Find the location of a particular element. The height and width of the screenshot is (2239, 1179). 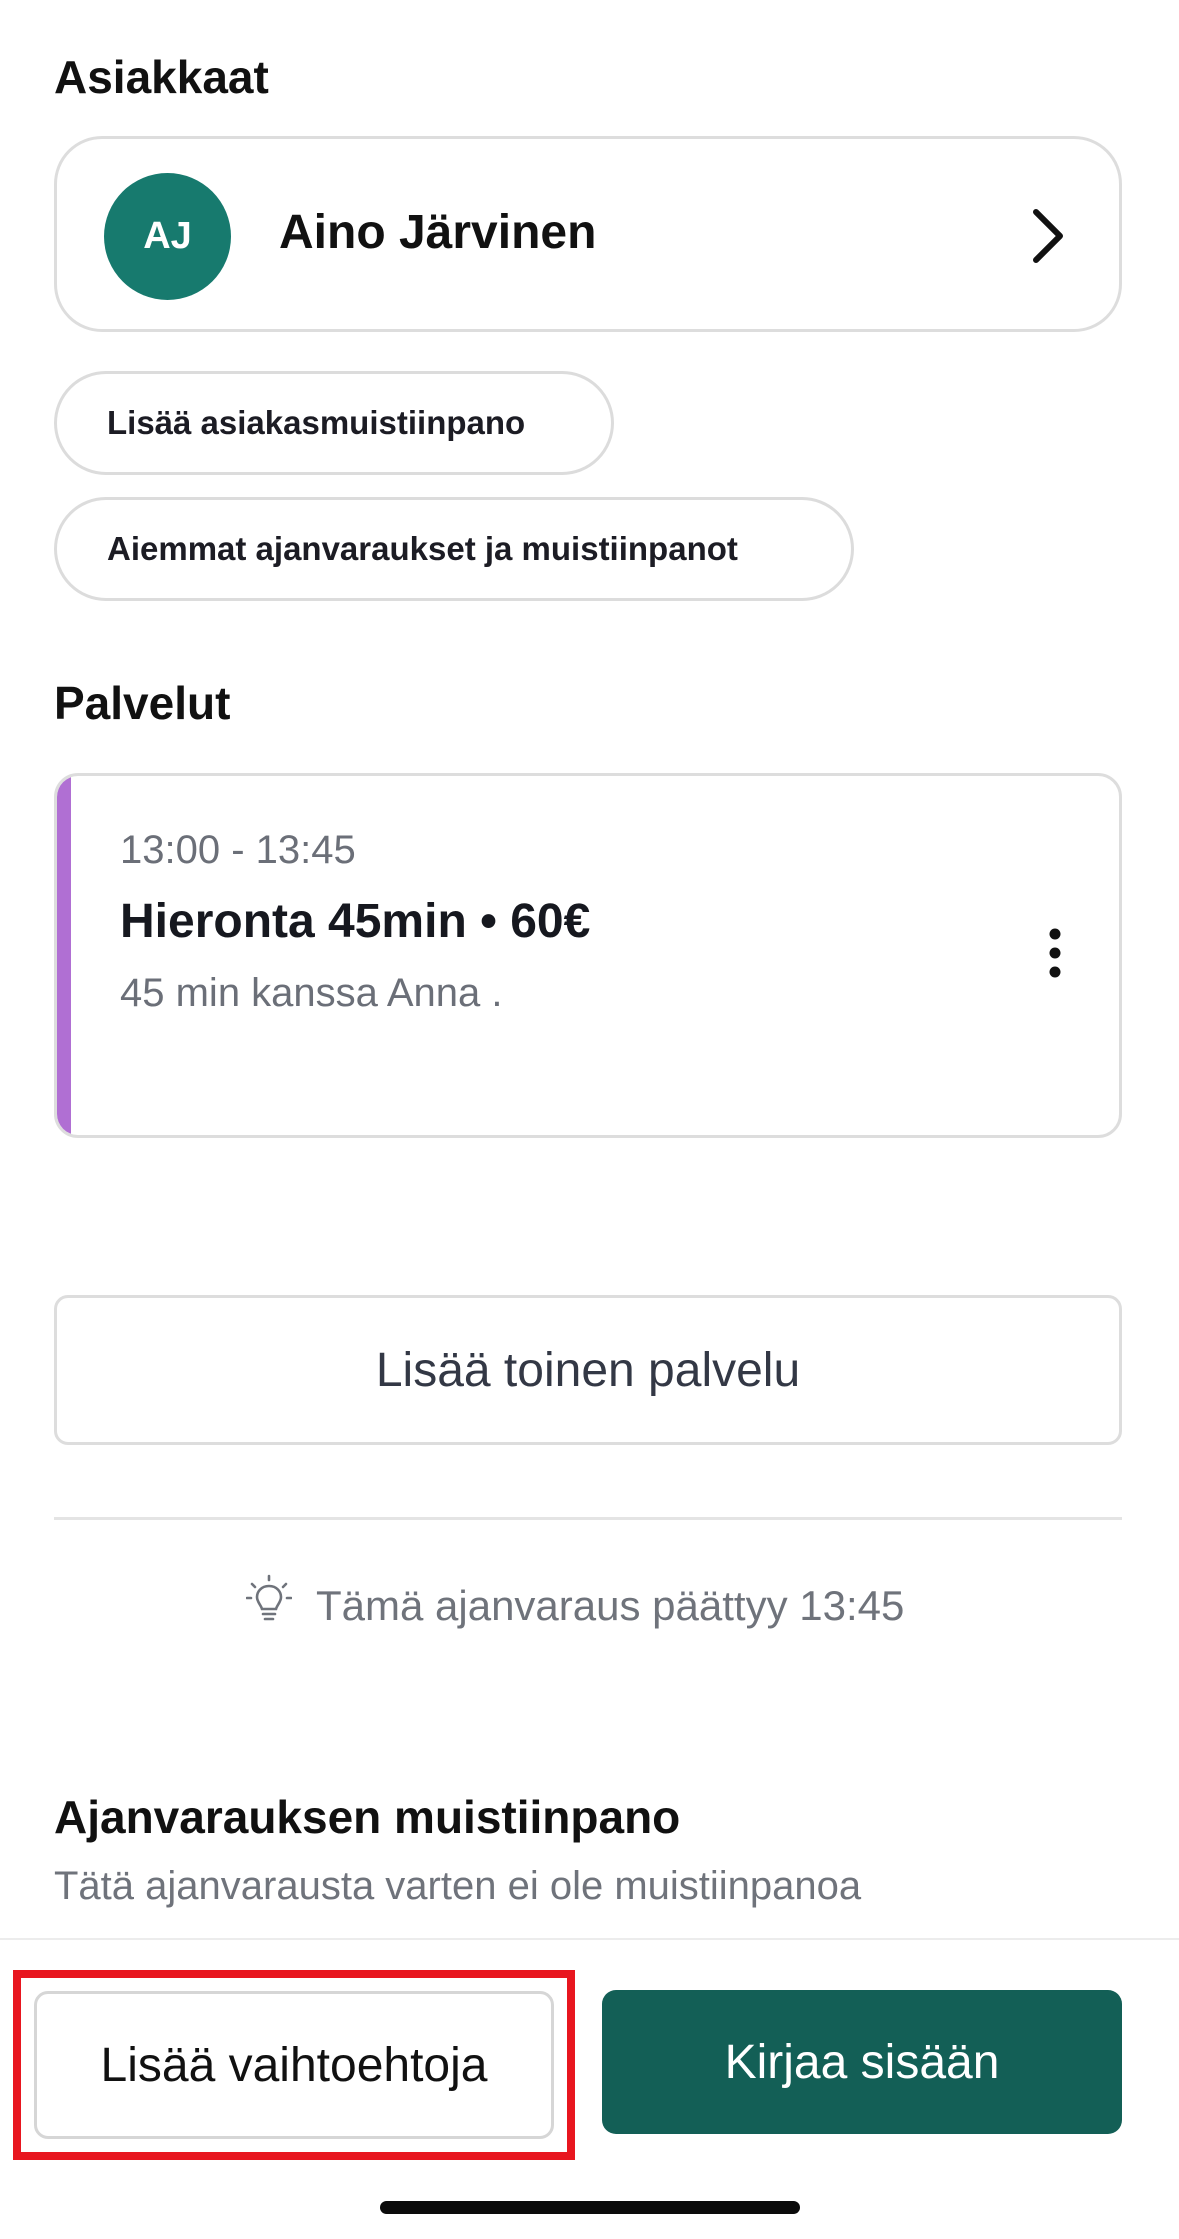

history-label: Aiemmat ajanvaraukset ja muistiinpanot is located at coordinates (422, 548).